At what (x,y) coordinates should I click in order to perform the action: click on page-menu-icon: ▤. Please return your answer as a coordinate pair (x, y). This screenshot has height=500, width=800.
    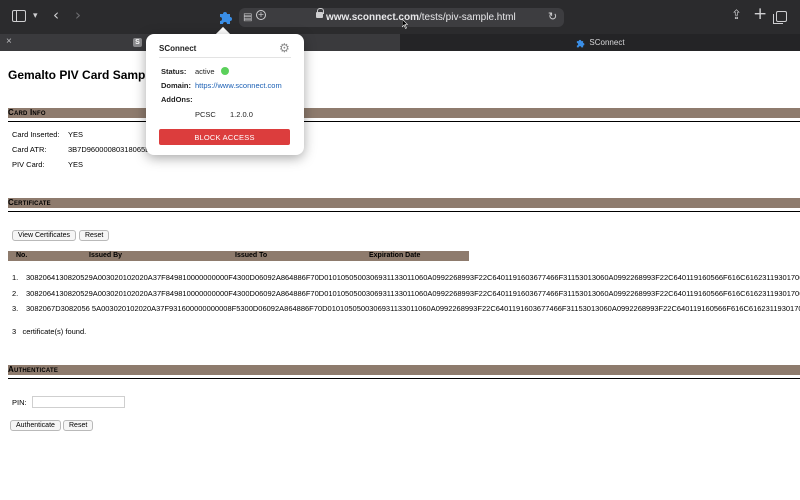
    Looking at the image, I should click on (247, 18).